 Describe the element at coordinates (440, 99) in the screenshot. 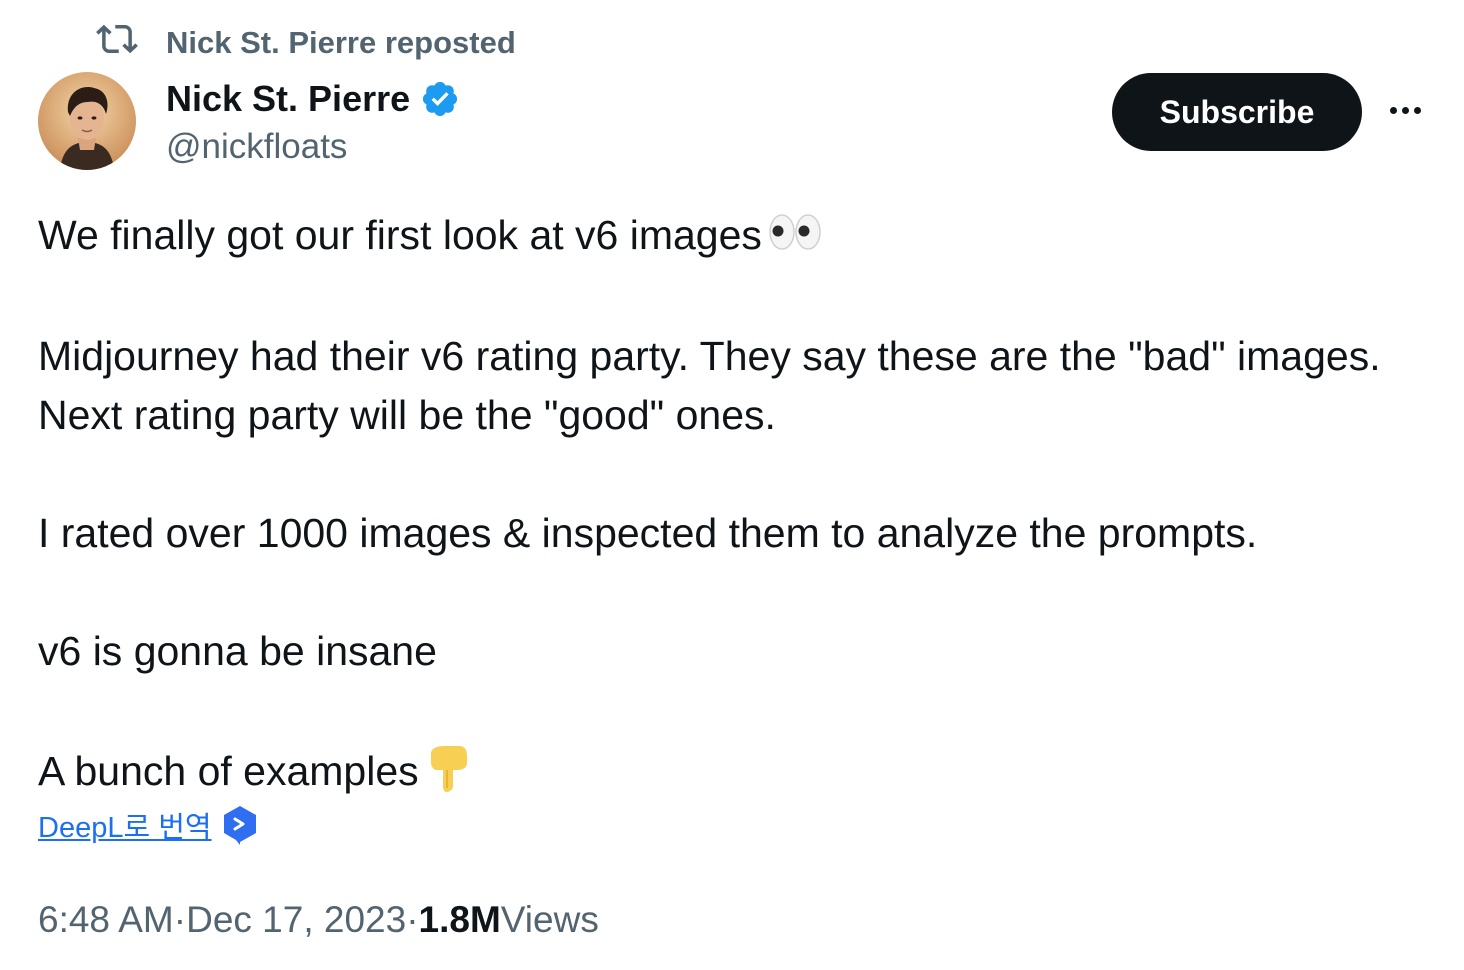

I see `verified-badge-icon` at that location.